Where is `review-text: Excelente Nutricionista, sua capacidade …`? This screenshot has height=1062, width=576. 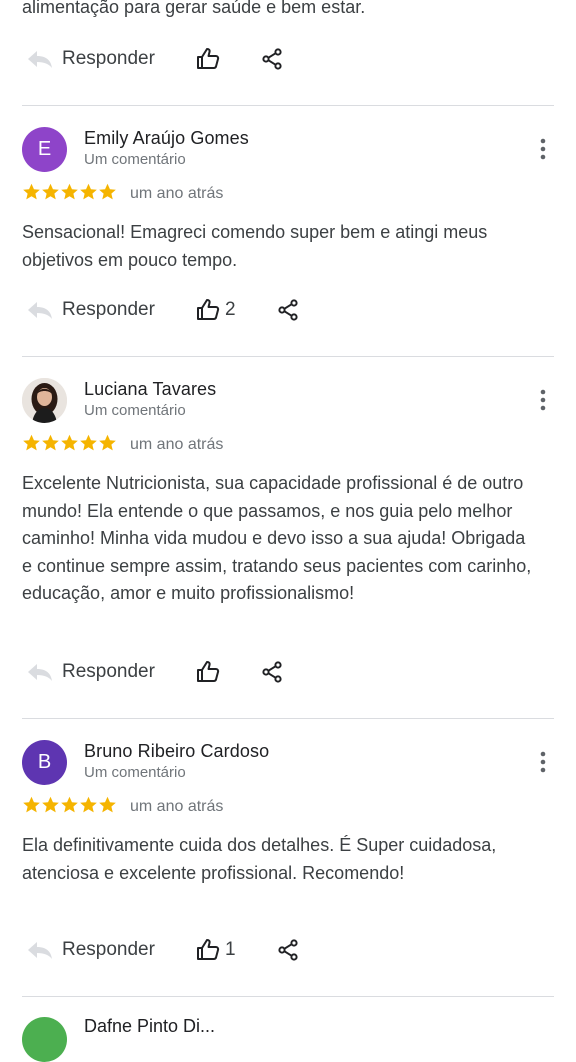
review-text: Excelente Nutricionista, sua capacidade … is located at coordinates (277, 538).